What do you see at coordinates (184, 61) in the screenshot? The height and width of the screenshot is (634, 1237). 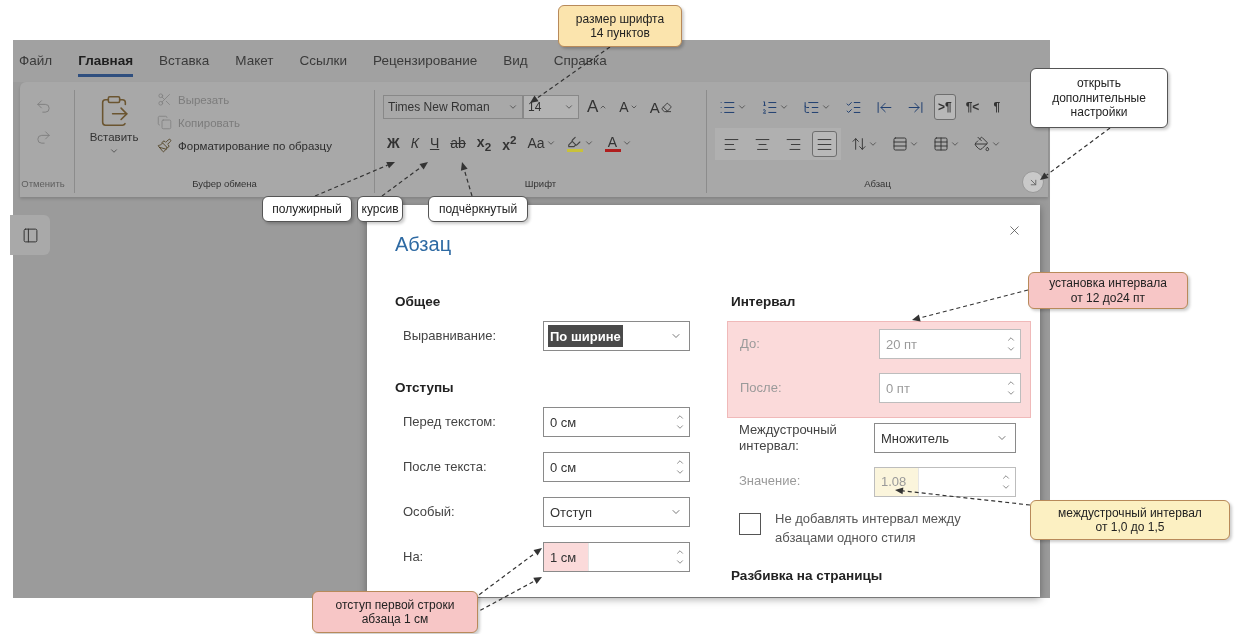 I see `menu-tab: Вставка` at bounding box center [184, 61].